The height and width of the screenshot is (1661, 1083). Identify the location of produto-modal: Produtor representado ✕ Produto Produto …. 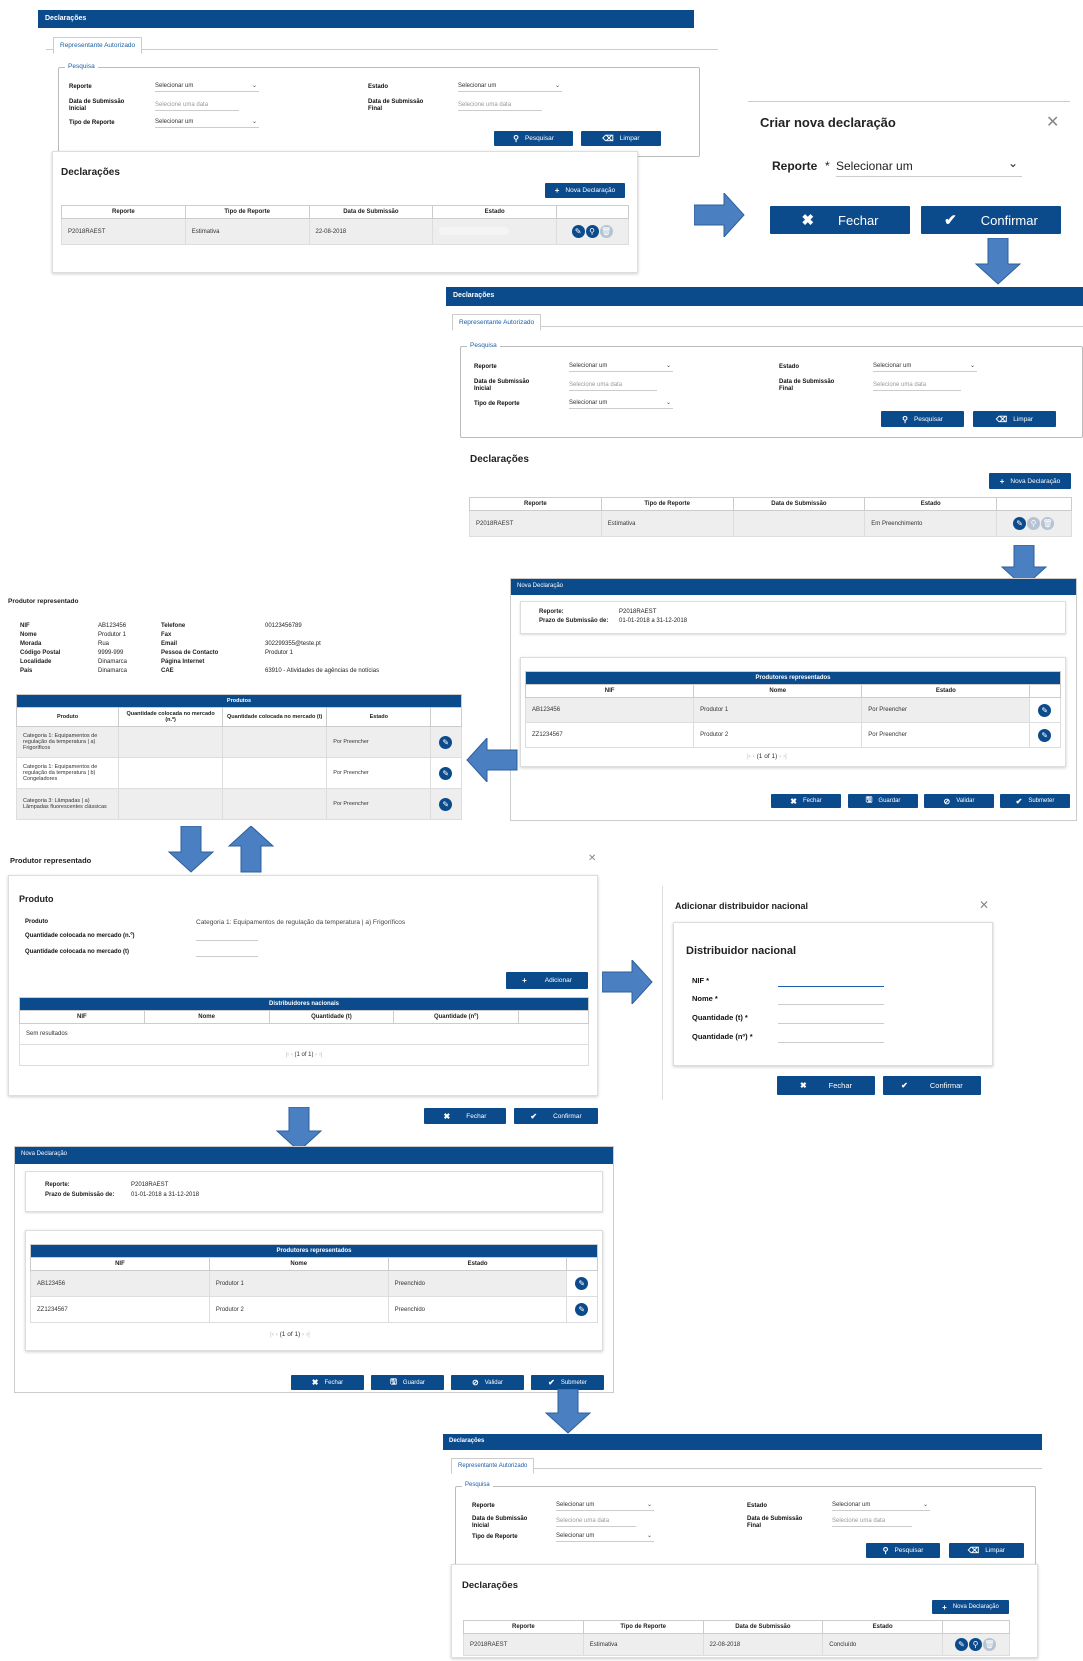
(306, 991).